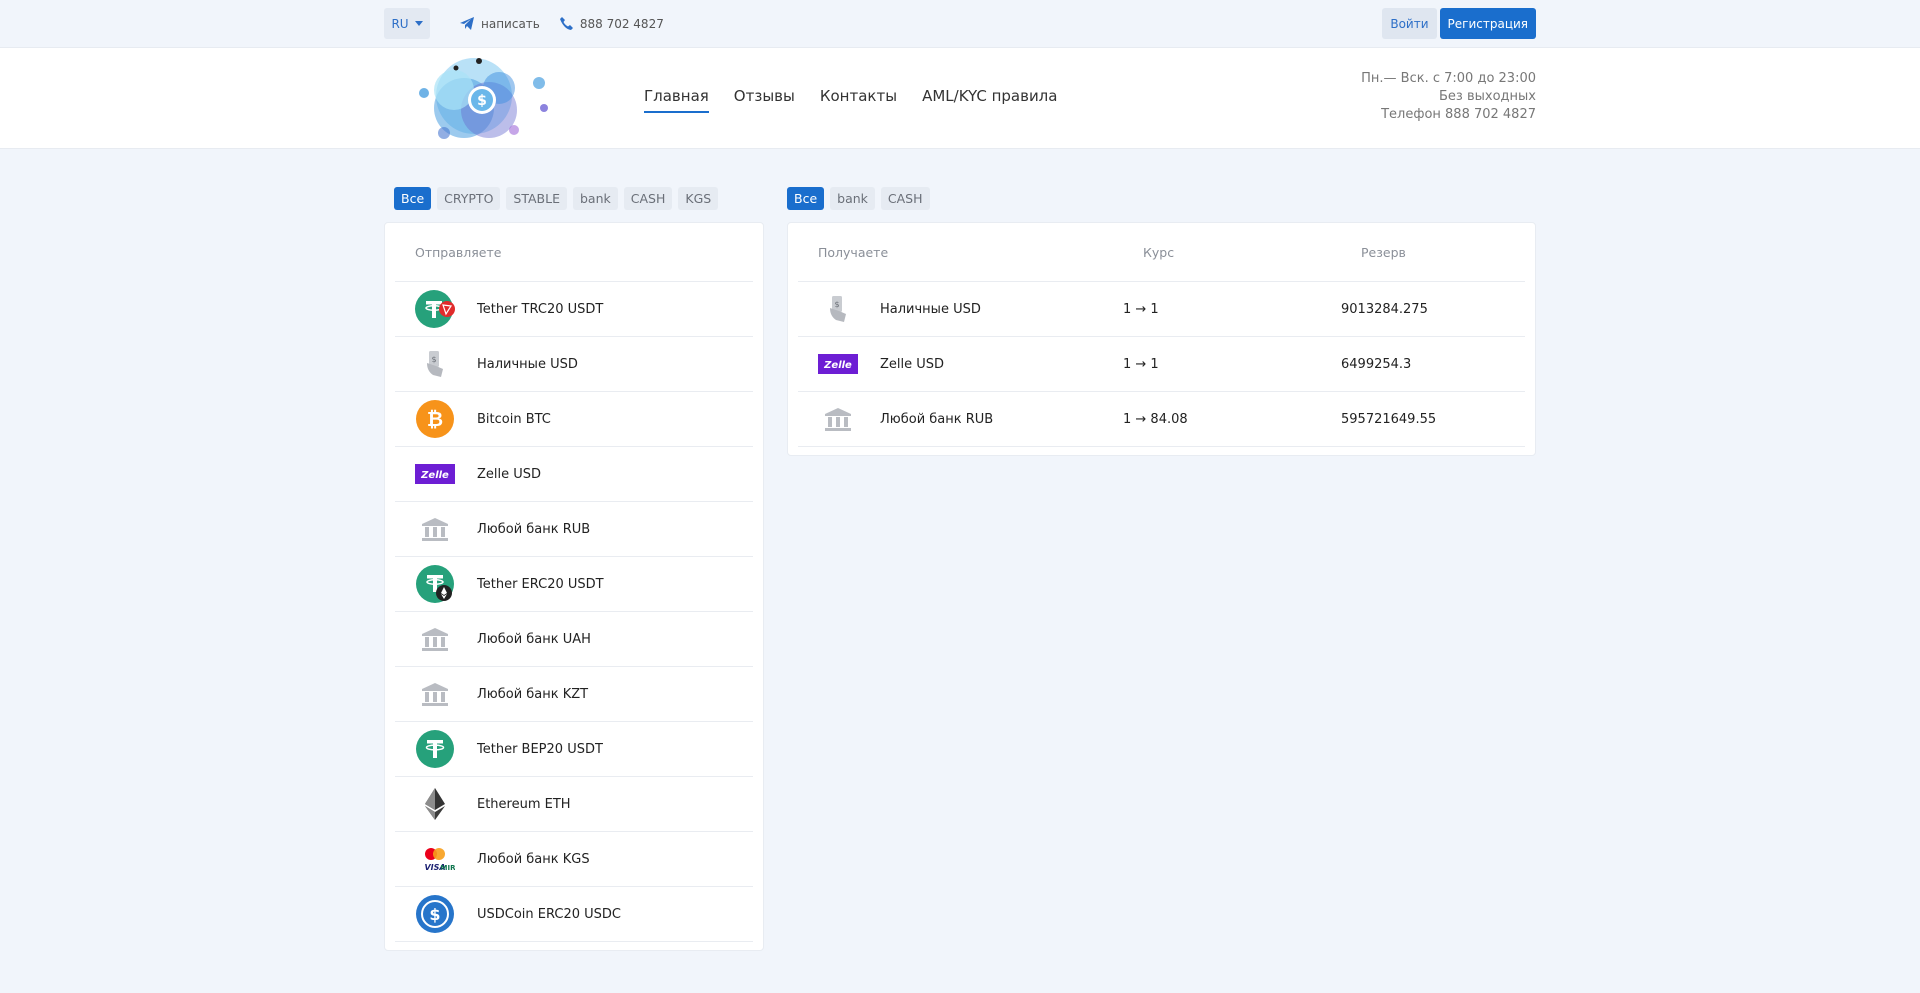  I want to click on nav-aml-kyc: AML/KYC правила, so click(989, 98).